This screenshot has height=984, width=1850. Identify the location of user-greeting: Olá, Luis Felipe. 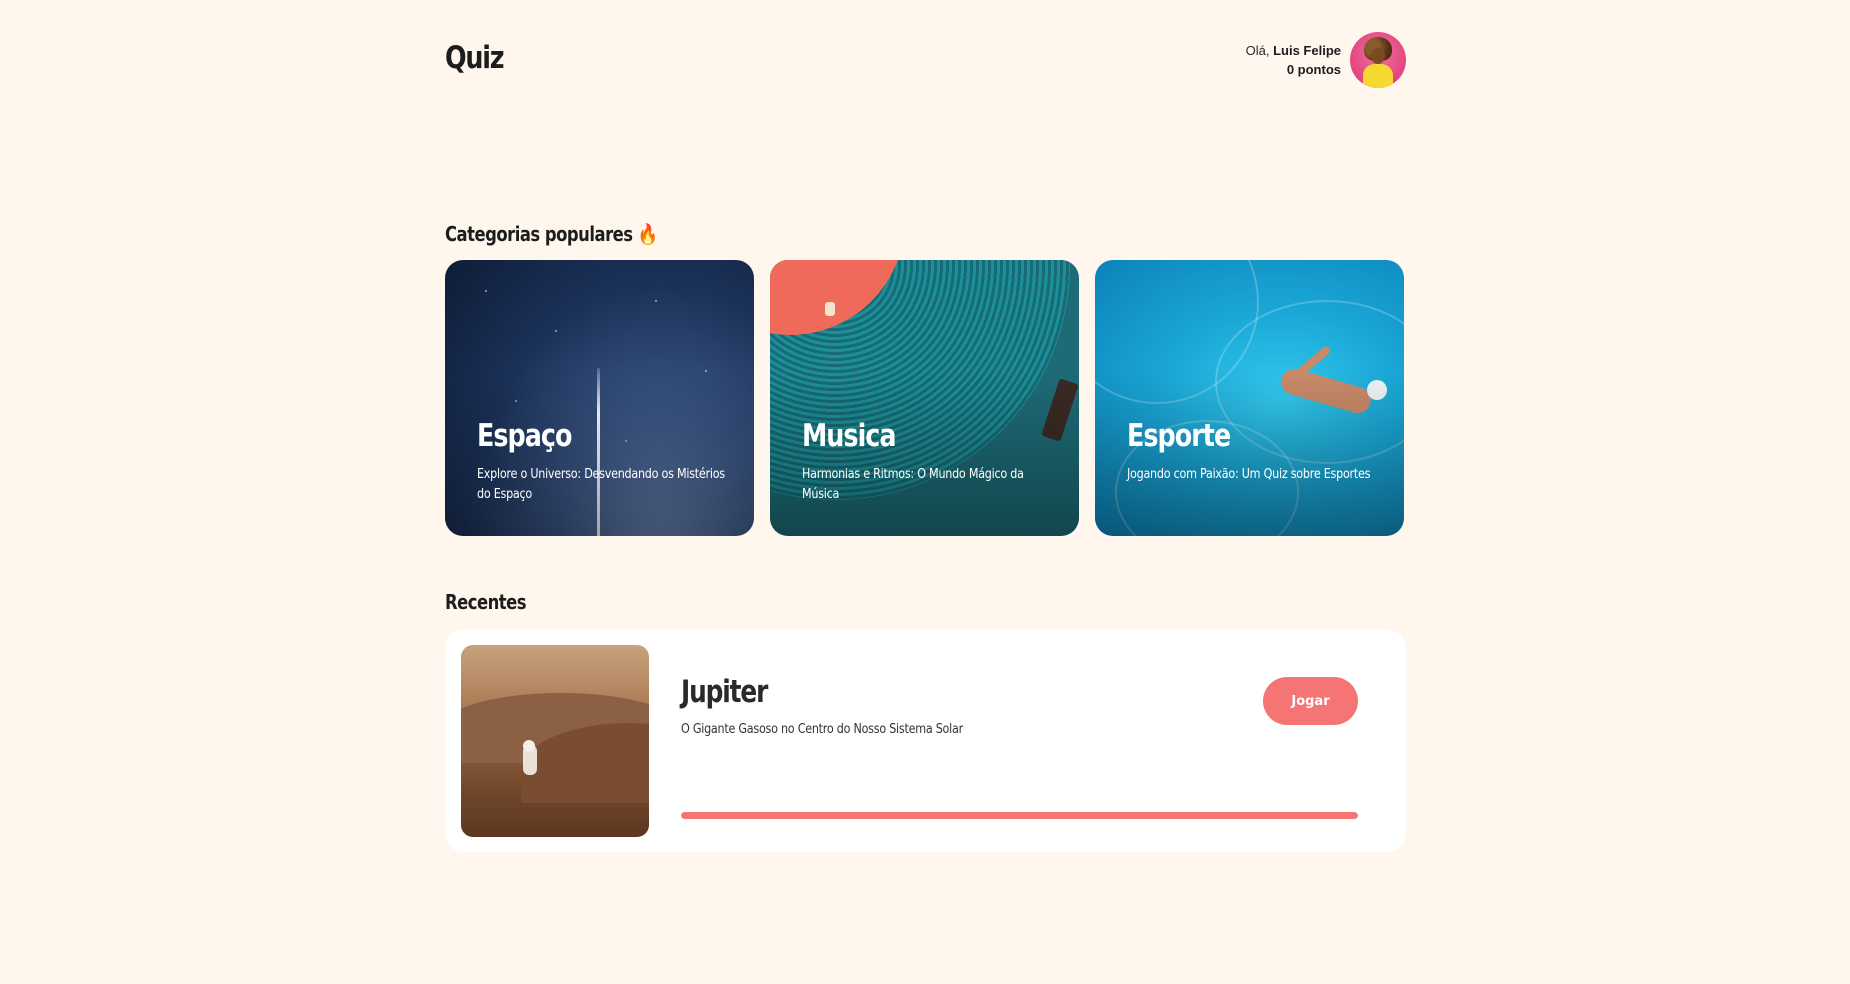
(1293, 50).